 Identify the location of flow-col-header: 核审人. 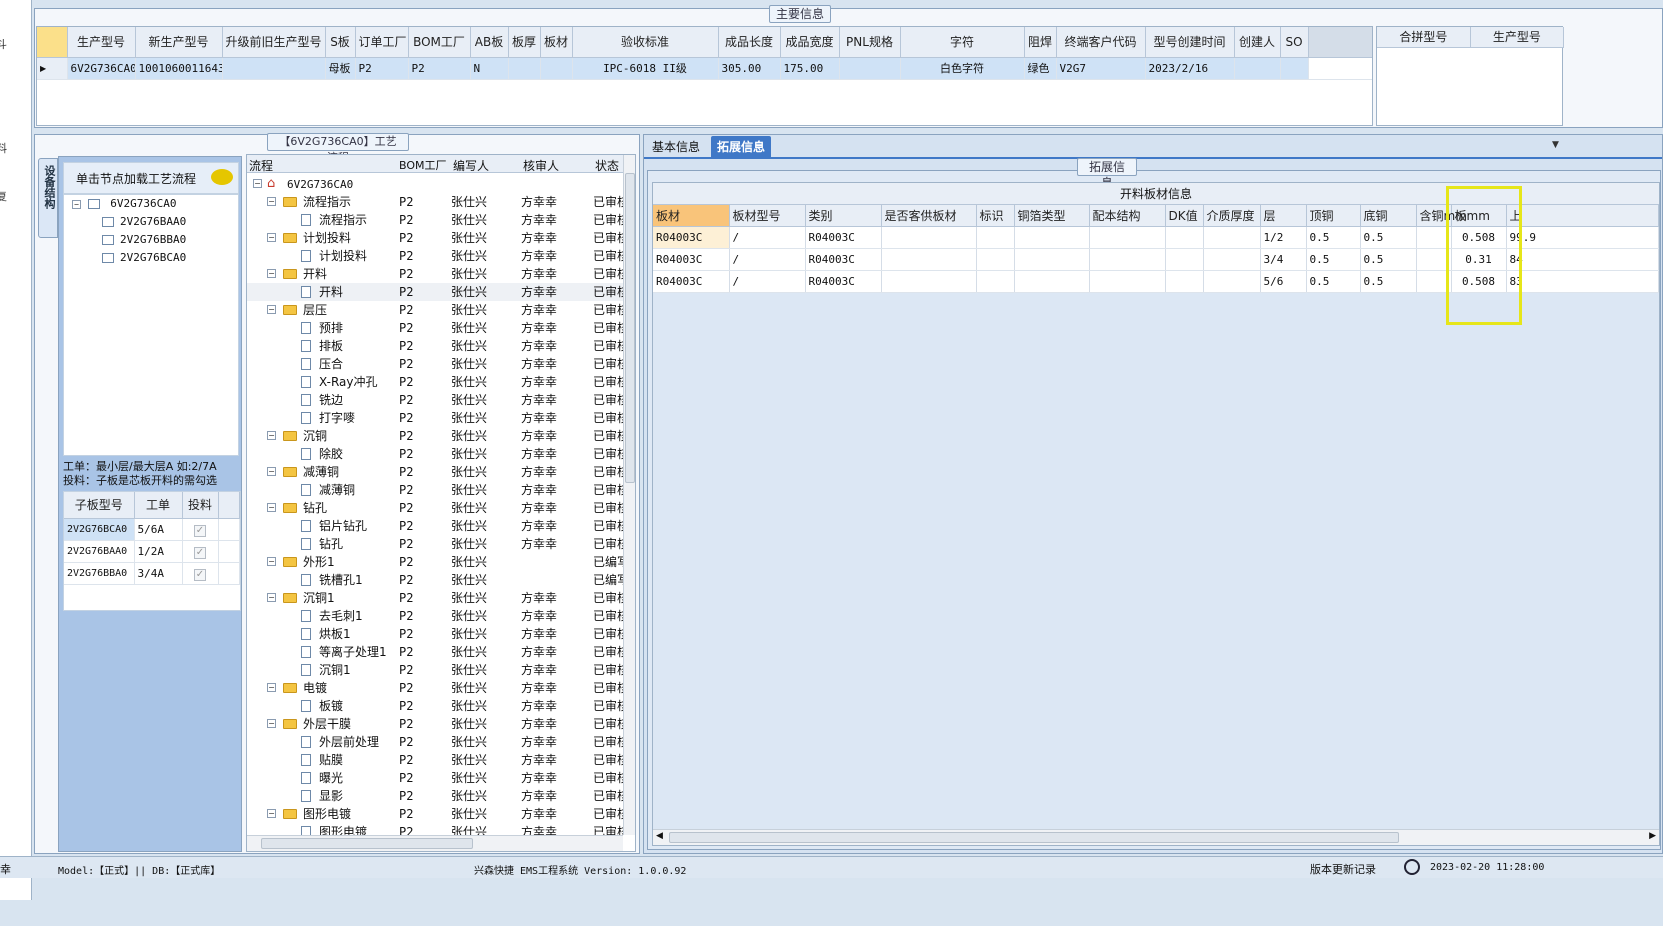
(541, 165).